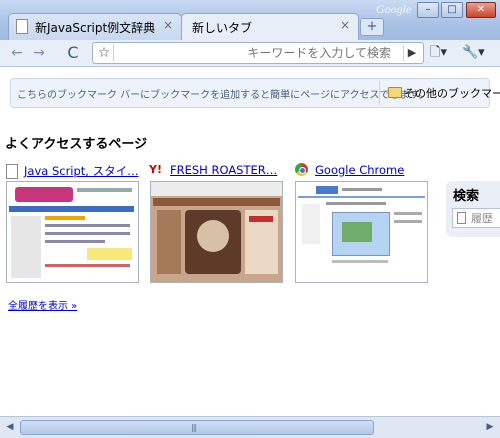  What do you see at coordinates (466, 196) in the screenshot?
I see `search-panel-title: 検索` at bounding box center [466, 196].